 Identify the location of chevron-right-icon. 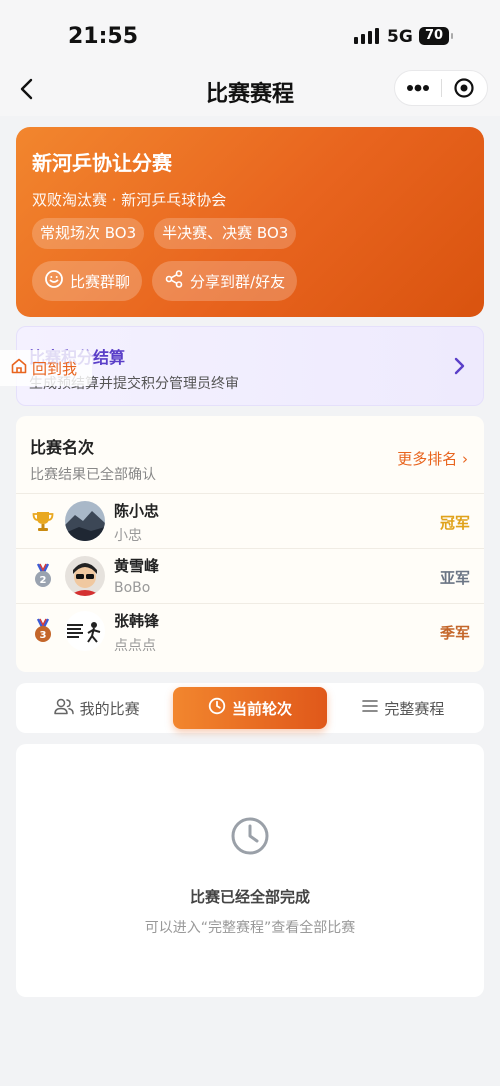
(460, 368).